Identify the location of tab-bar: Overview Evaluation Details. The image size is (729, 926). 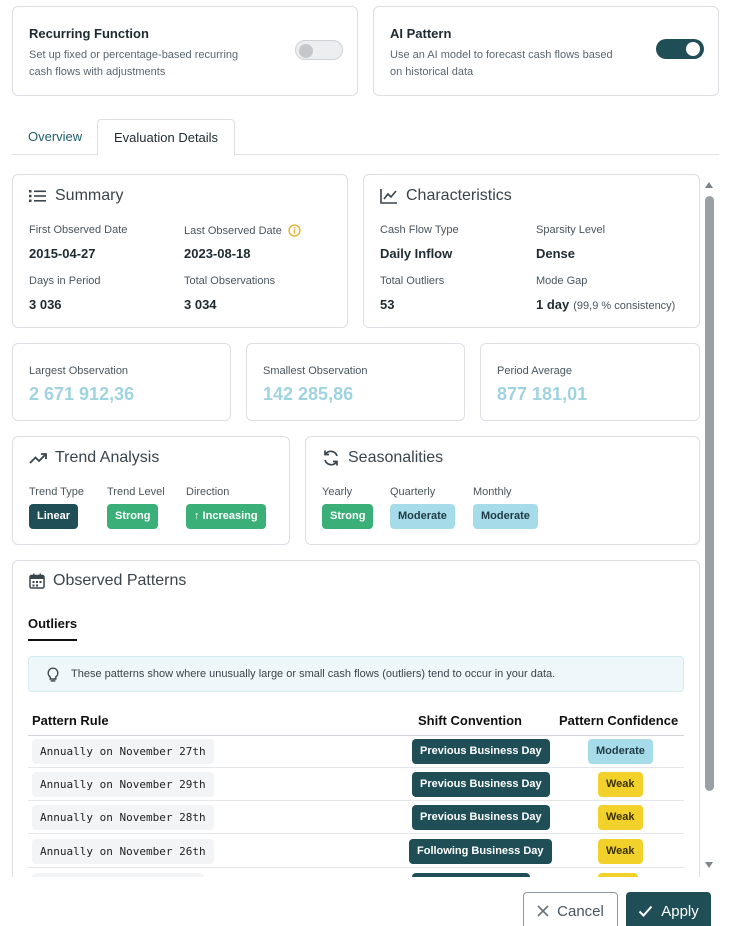
(365, 137).